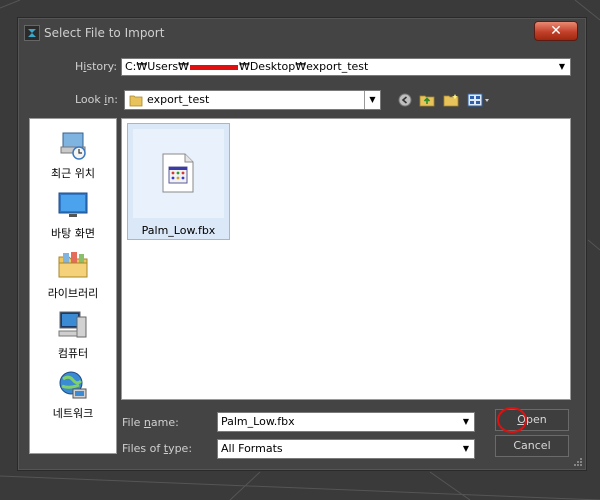  What do you see at coordinates (157, 66) in the screenshot?
I see `history-path-start: C:₩Users₩` at bounding box center [157, 66].